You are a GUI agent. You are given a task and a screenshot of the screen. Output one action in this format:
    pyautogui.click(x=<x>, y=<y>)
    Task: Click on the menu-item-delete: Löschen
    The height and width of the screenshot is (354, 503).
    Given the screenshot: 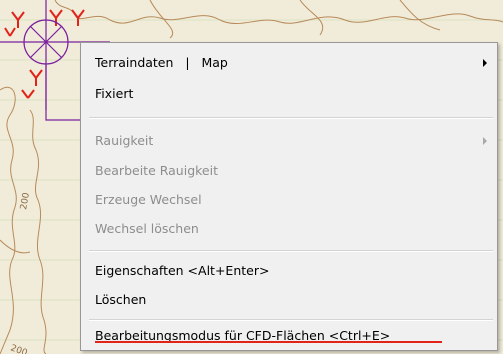 What is the action you would take?
    pyautogui.click(x=296, y=300)
    